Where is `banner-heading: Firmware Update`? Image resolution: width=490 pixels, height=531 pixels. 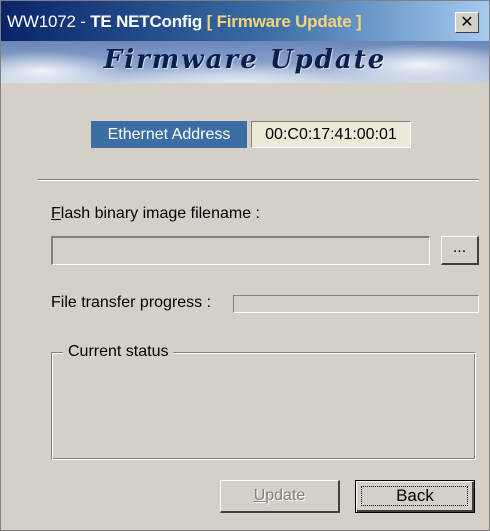 banner-heading: Firmware Update is located at coordinates (245, 60).